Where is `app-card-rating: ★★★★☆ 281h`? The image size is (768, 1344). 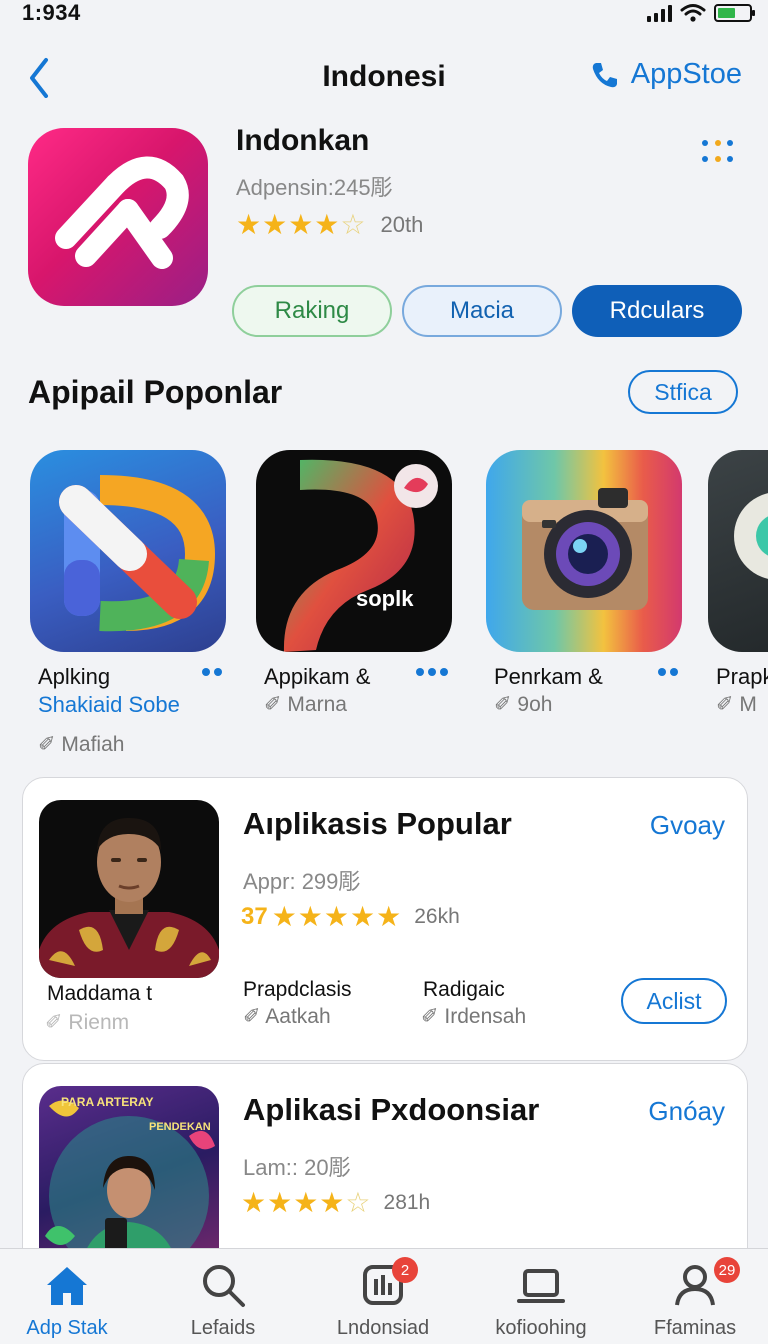 app-card-rating: ★★★★☆ 281h is located at coordinates (335, 1202).